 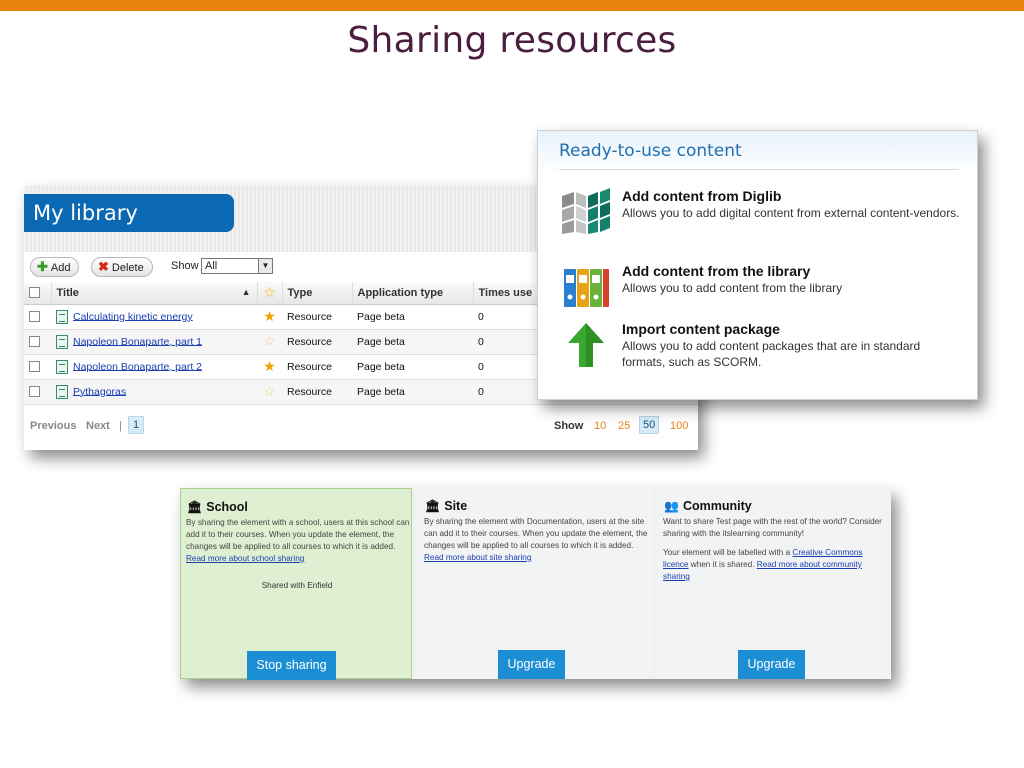 I want to click on add-button: ✚ Add, so click(x=55, y=267).